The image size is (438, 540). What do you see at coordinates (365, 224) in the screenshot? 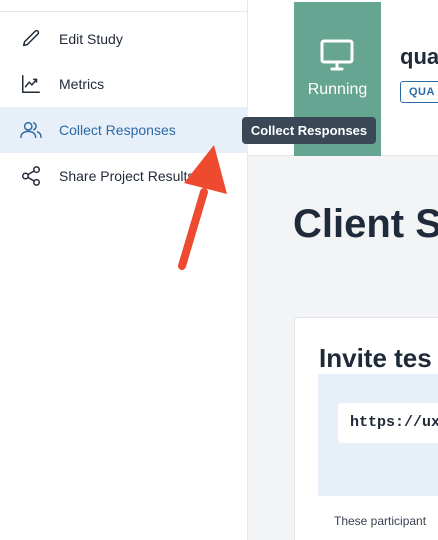
I see `page-title: Client S` at bounding box center [365, 224].